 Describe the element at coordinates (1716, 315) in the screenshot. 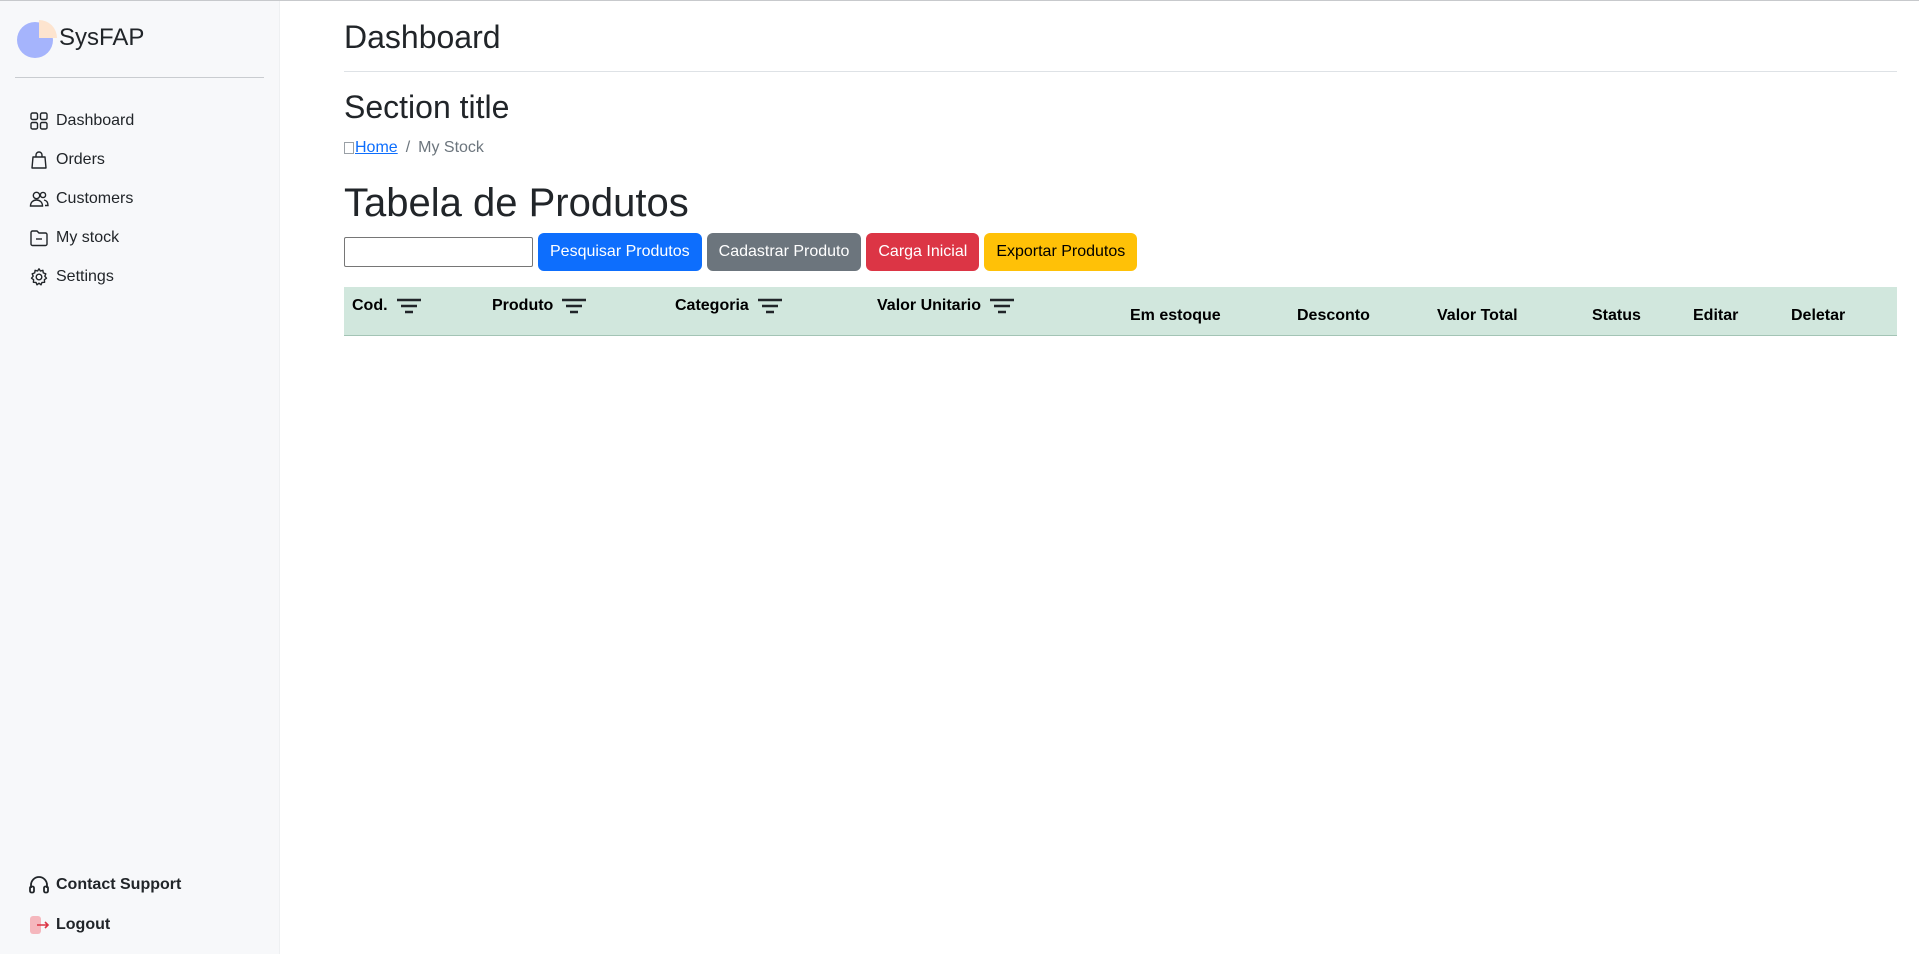

I see `column-header-label: Editar` at that location.